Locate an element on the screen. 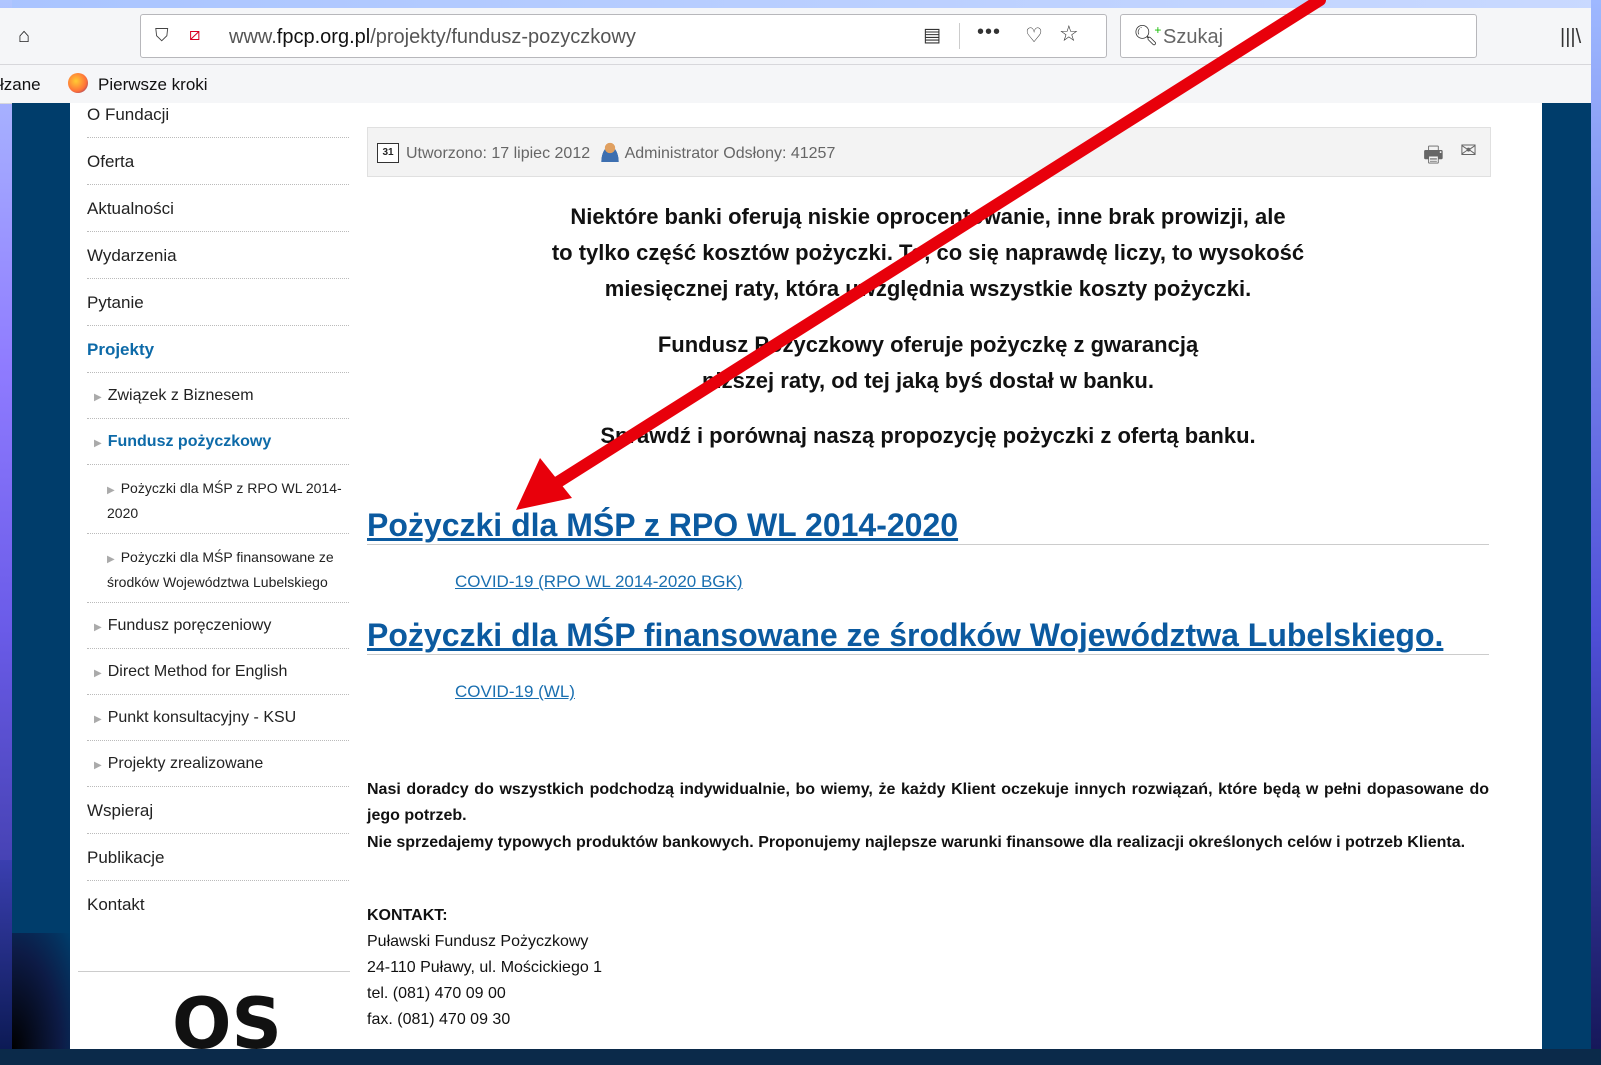 Image resolution: width=1601 pixels, height=1065 pixels. covid-rpo-link: COVID-19 (RPO WL 2014-2020 BGK) is located at coordinates (599, 582).